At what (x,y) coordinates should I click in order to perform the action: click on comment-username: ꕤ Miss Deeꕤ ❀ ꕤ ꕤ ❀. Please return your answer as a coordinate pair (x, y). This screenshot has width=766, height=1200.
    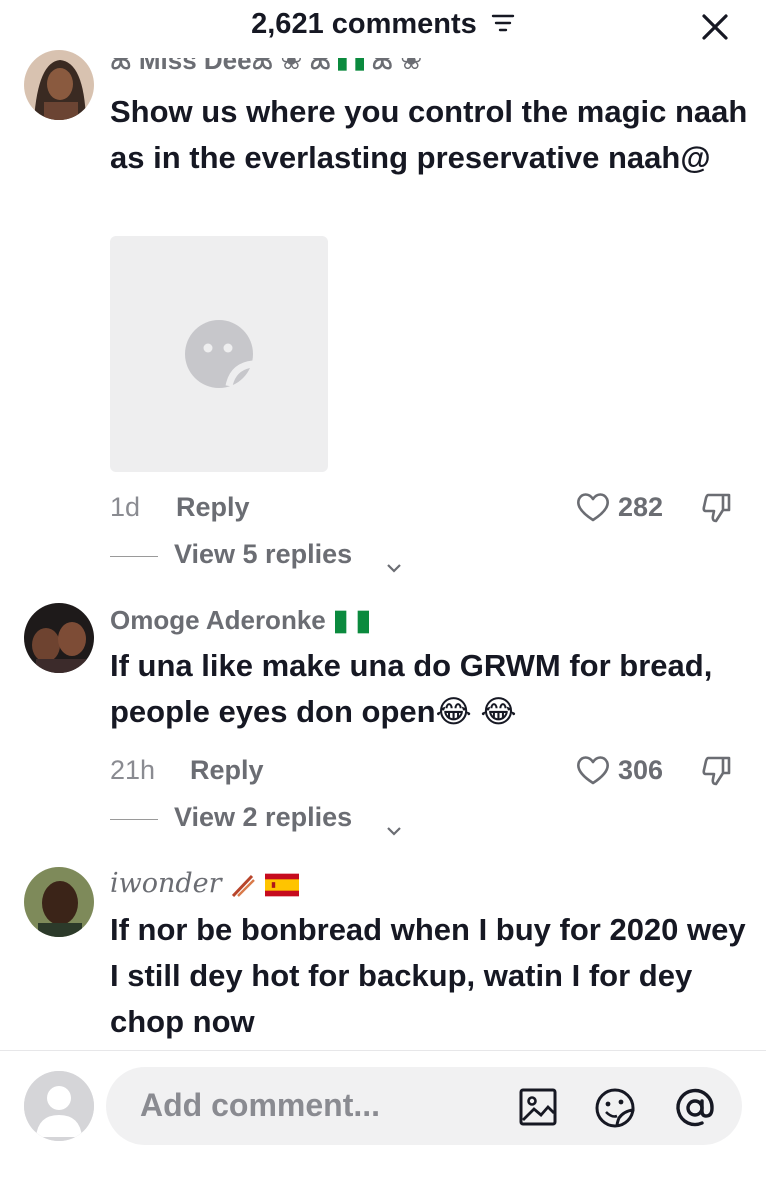
    Looking at the image, I should click on (266, 68).